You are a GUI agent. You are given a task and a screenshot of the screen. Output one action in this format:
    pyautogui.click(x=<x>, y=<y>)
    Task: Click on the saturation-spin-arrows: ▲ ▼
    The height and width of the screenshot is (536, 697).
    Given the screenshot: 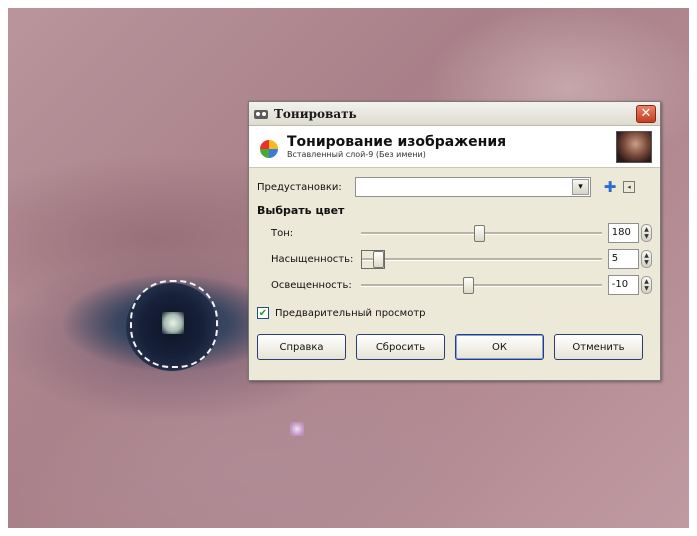 What is the action you would take?
    pyautogui.click(x=647, y=259)
    